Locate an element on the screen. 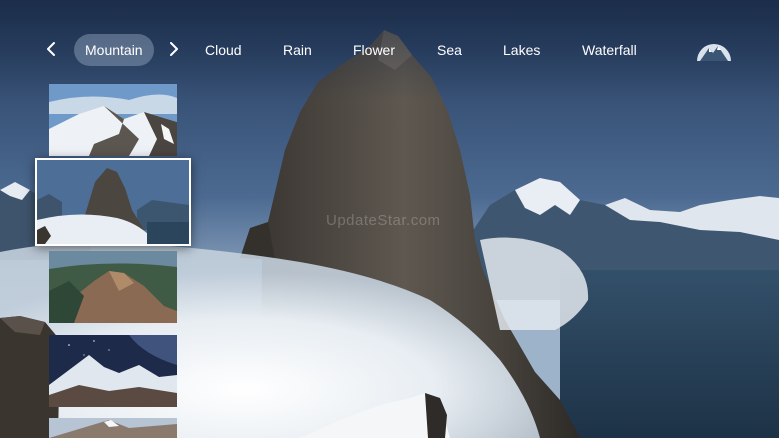 The height and width of the screenshot is (438, 779). tab-lakes: Lakes is located at coordinates (521, 50).